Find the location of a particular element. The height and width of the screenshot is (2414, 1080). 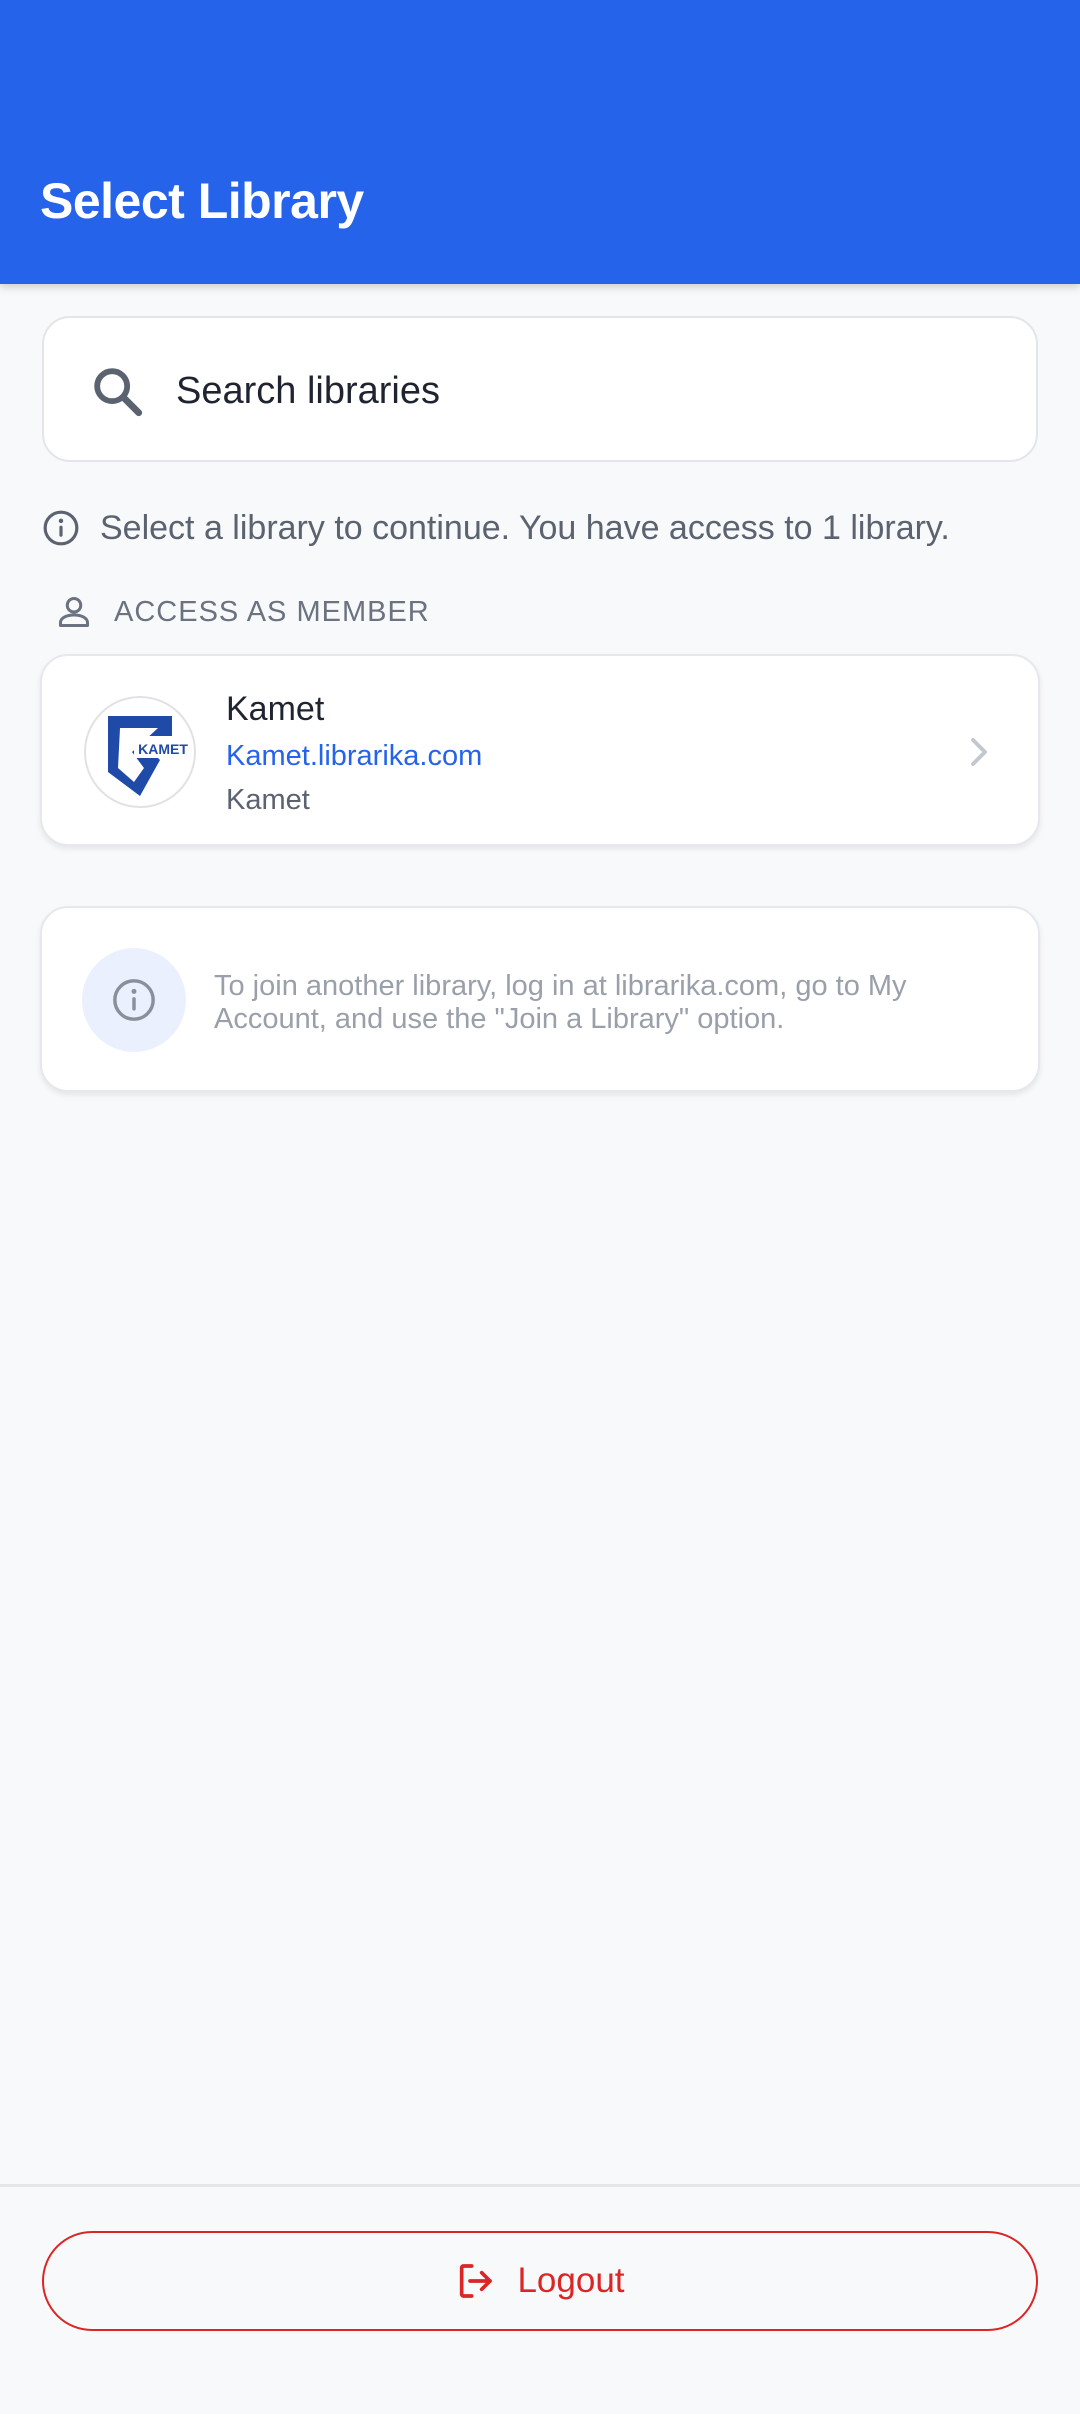

chevron-right-icon is located at coordinates (979, 752).